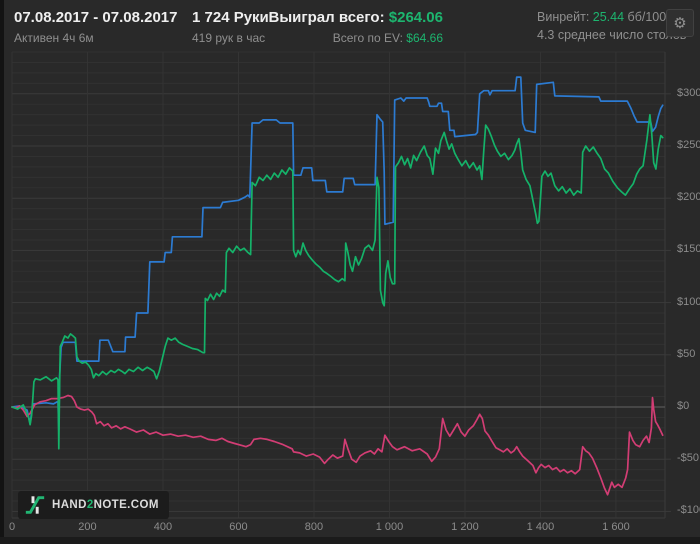  Describe the element at coordinates (230, 17) in the screenshot. I see `hands-count: 1 724 Руки` at that location.